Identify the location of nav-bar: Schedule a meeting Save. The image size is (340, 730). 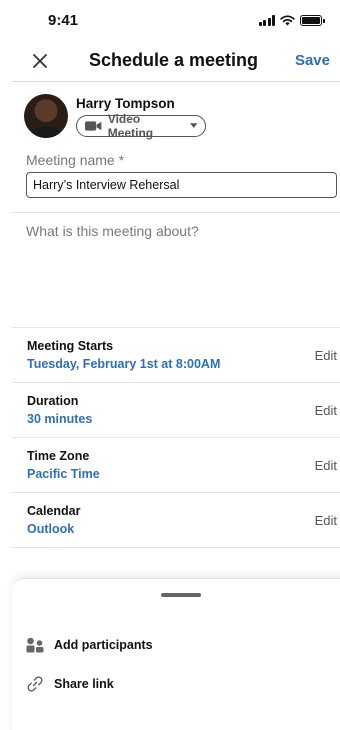
(176, 61).